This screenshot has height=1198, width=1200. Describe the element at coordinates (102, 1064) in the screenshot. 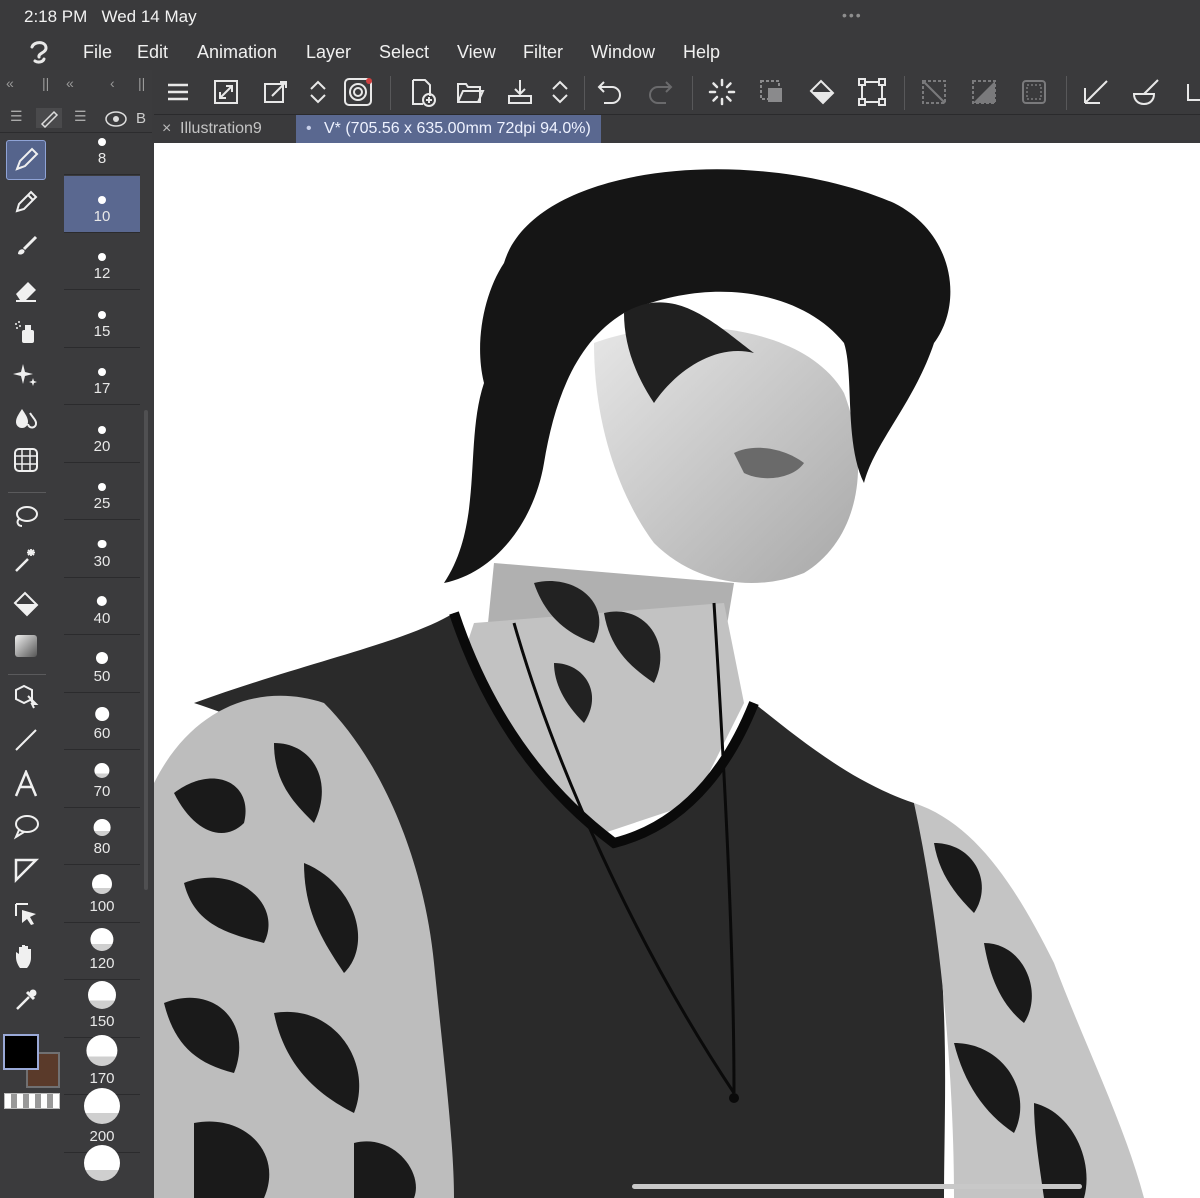

I see `brush-size-item: 170` at that location.